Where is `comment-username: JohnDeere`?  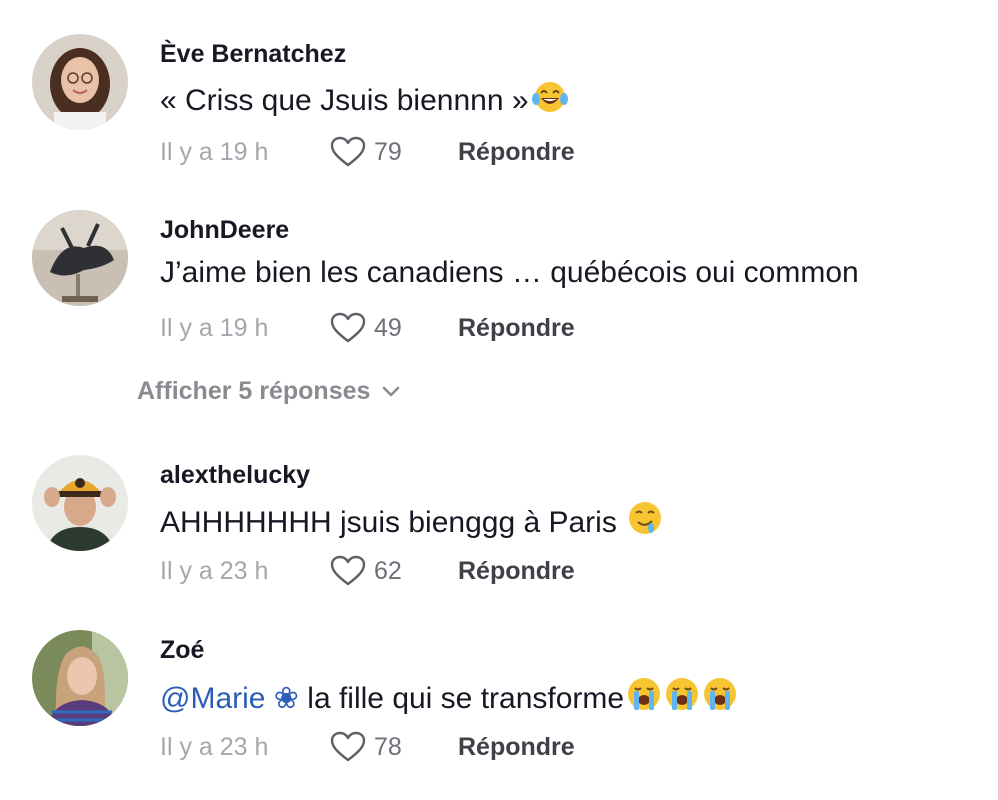
comment-username: JohnDeere is located at coordinates (224, 230).